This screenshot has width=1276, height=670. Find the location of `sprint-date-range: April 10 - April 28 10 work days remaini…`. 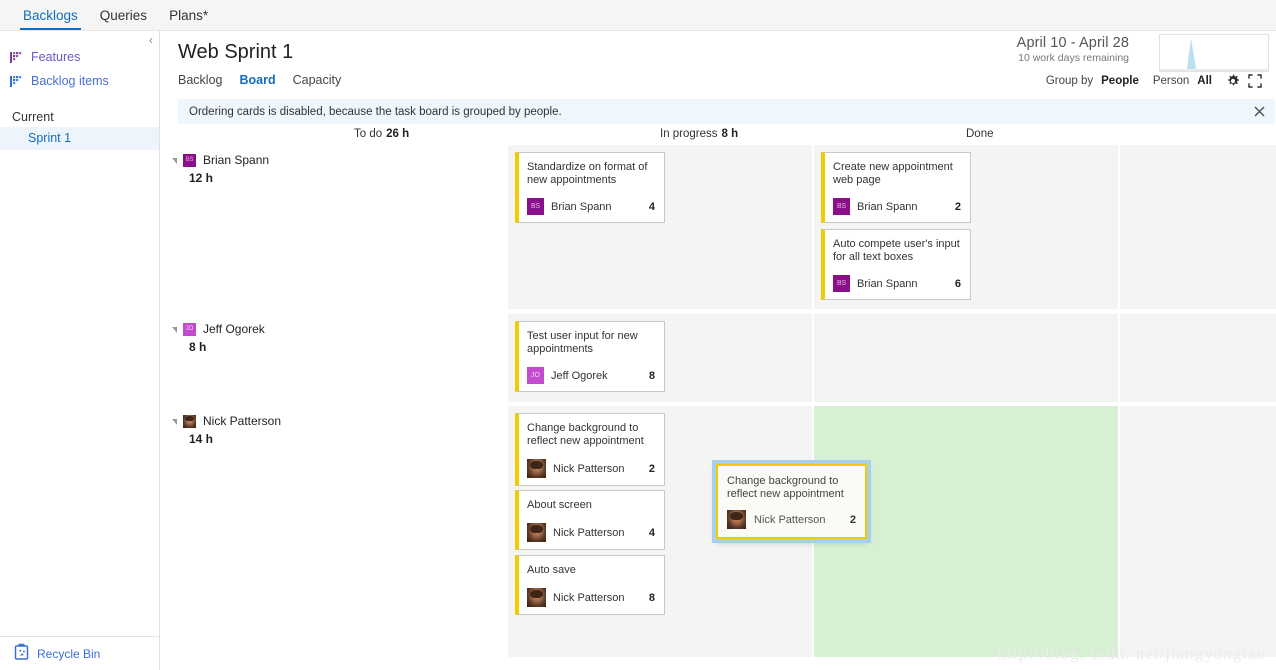

sprint-date-range: April 10 - April 28 10 work days remaini… is located at coordinates (1073, 49).